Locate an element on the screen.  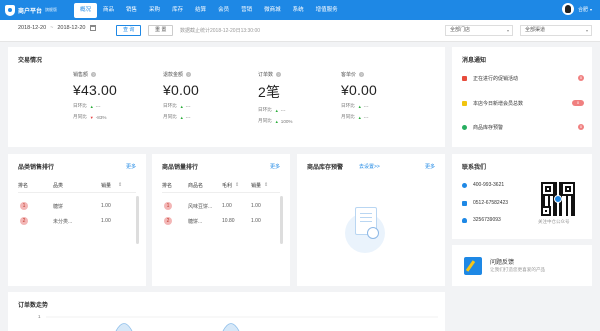
query-button: 查 询 is located at coordinates (129, 30).